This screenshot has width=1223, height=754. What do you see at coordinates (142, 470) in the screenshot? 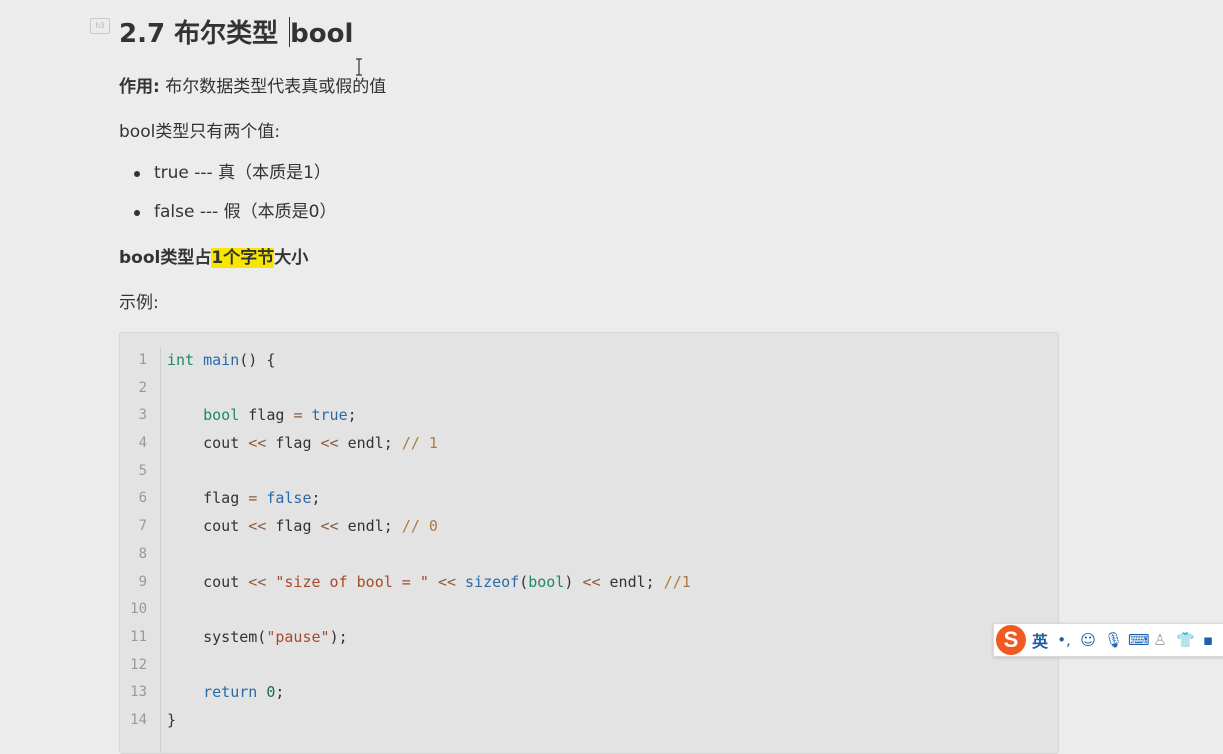
I see `line-number: 5` at bounding box center [142, 470].